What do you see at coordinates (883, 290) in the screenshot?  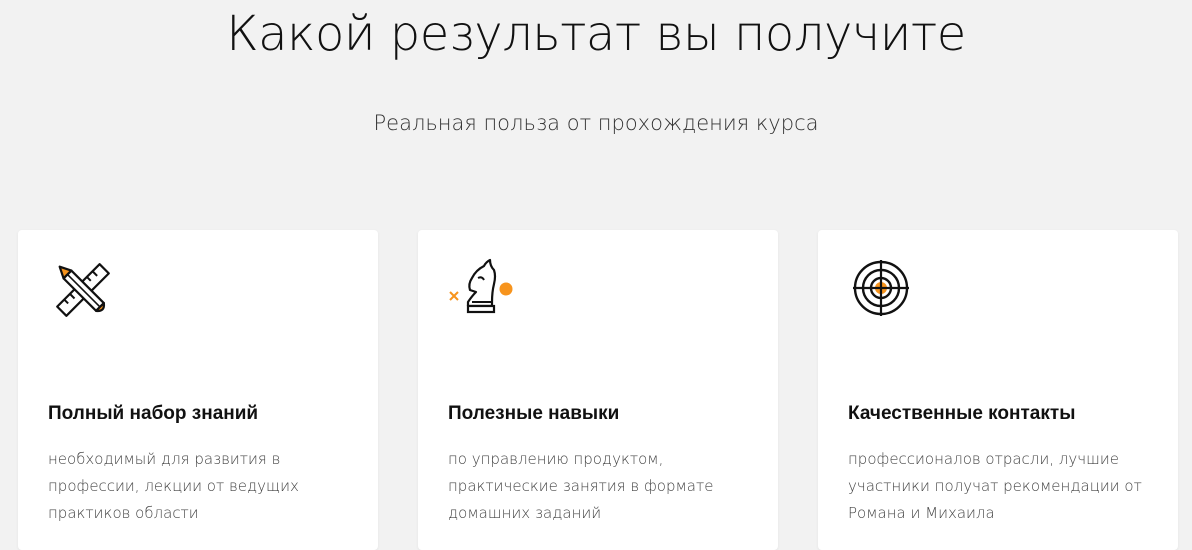 I see `target-icon` at bounding box center [883, 290].